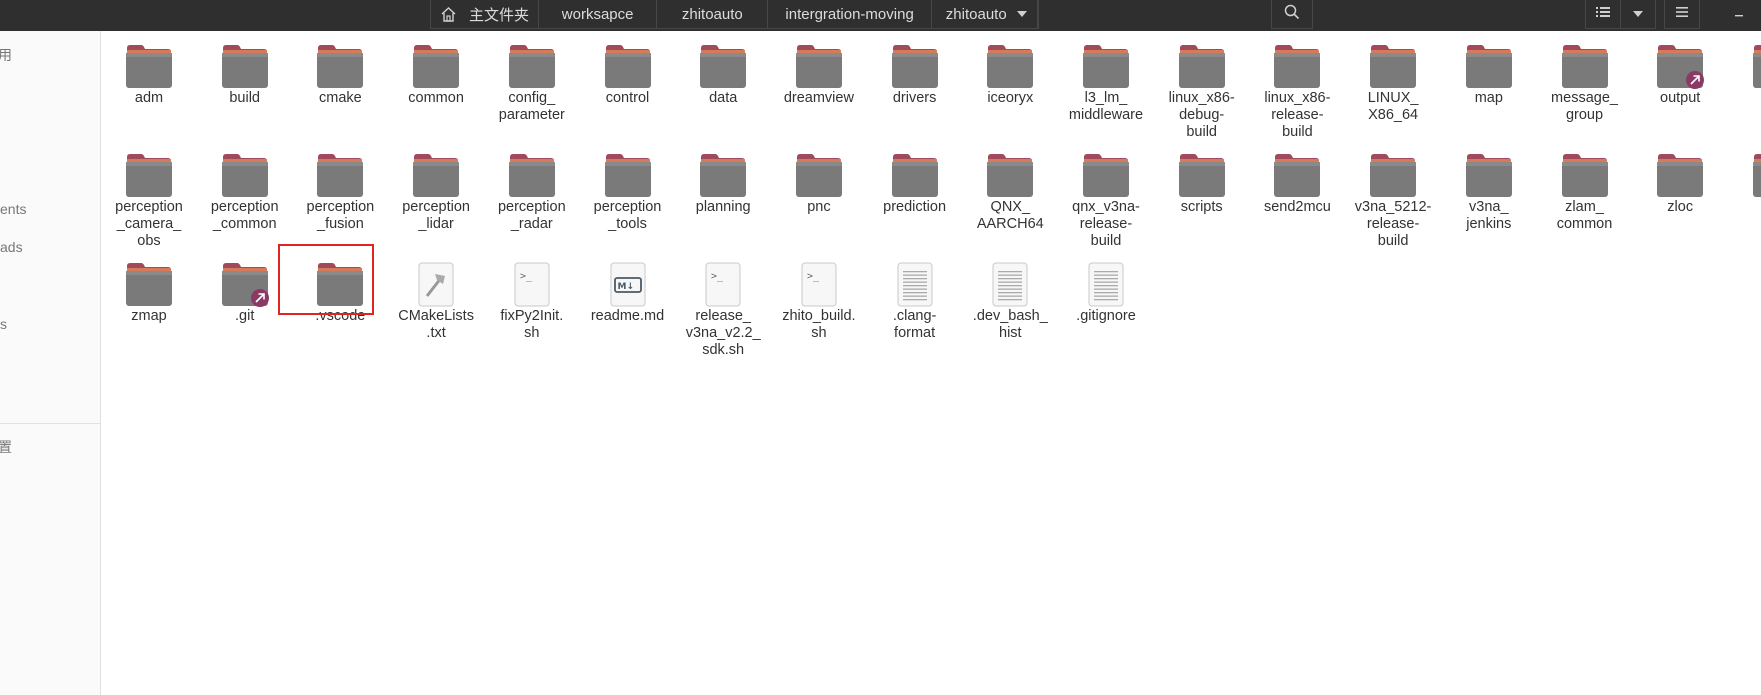  I want to click on search-button, so click(1292, 14).